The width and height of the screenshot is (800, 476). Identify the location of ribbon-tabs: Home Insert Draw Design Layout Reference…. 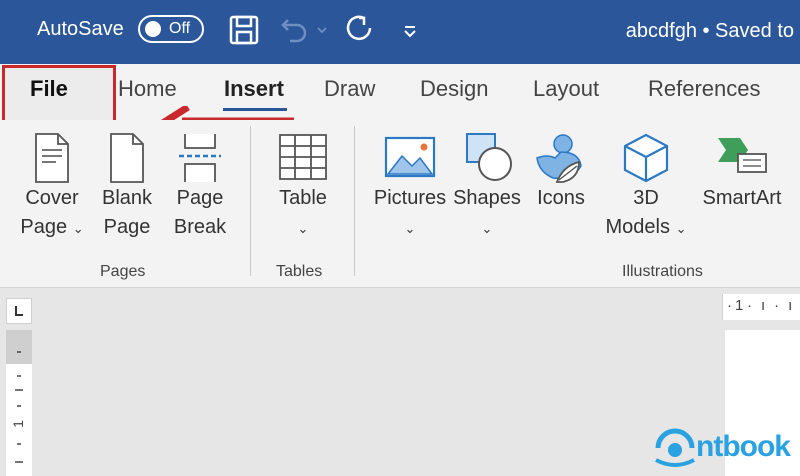
(400, 92).